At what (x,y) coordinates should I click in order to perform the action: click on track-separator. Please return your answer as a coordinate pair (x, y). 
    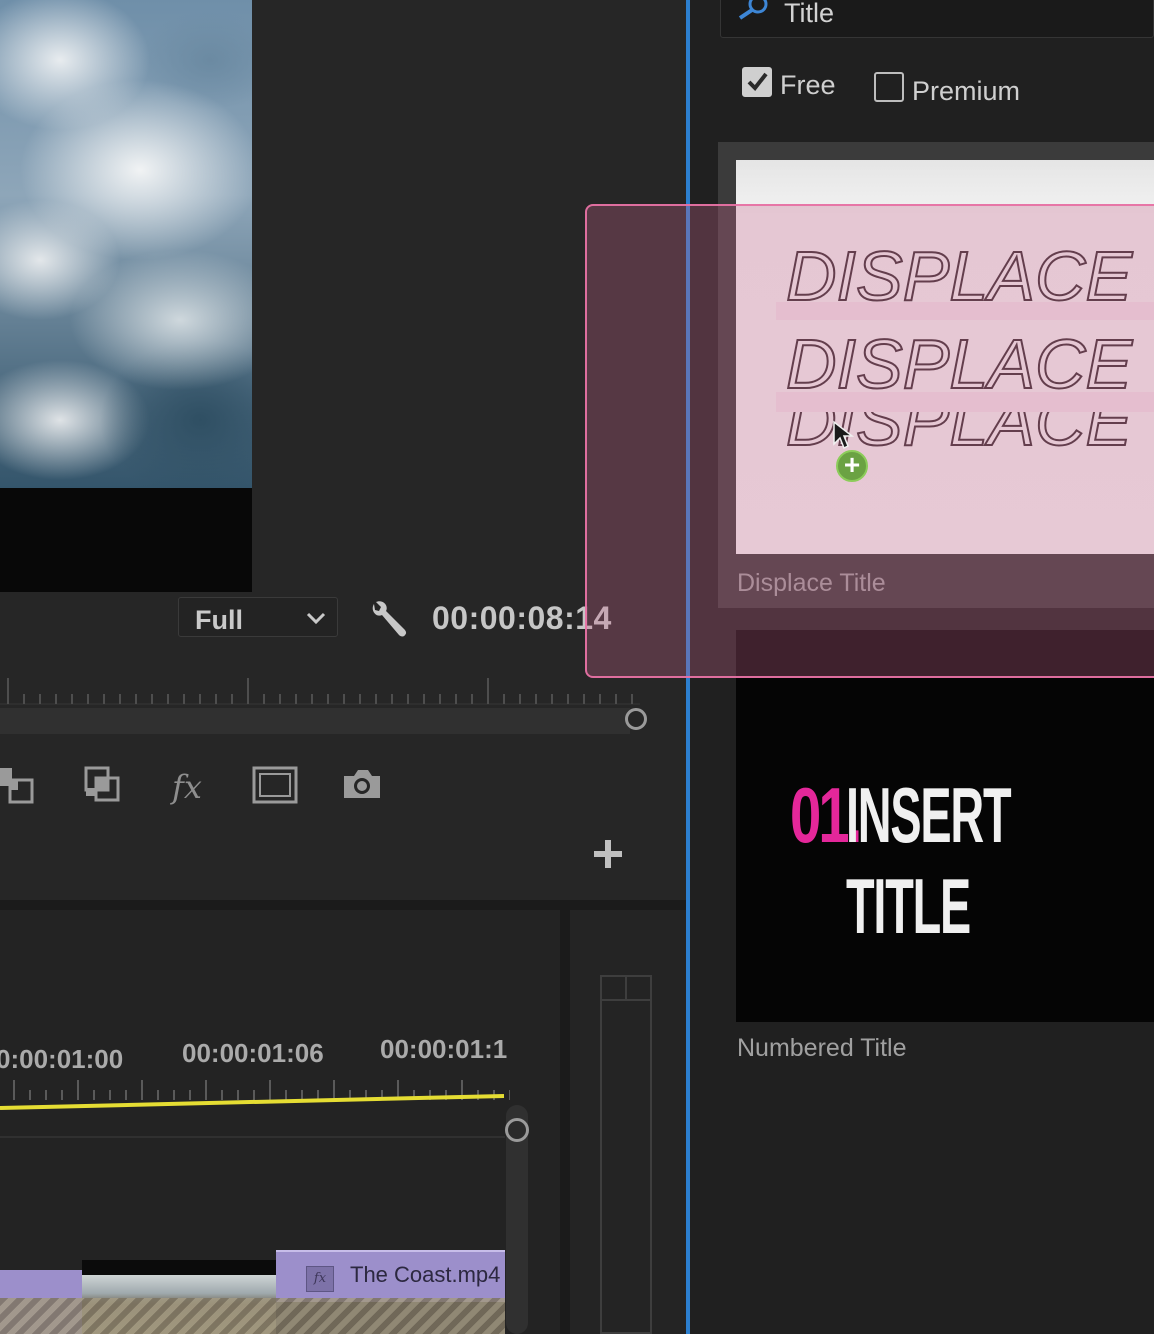
    Looking at the image, I should click on (252, 1137).